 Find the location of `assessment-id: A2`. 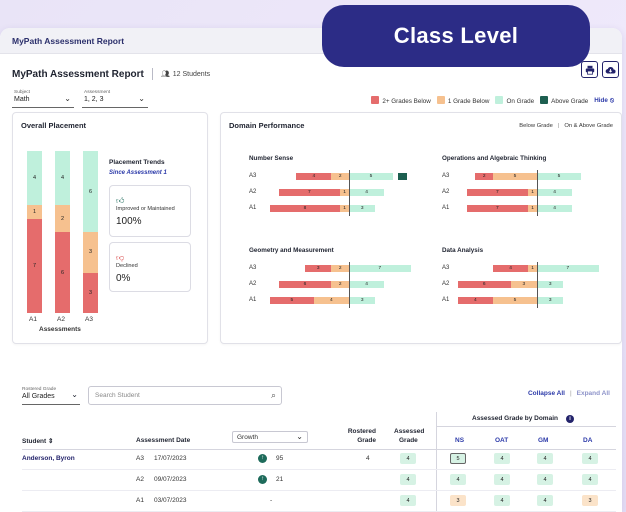

assessment-id: A2 is located at coordinates (140, 479).